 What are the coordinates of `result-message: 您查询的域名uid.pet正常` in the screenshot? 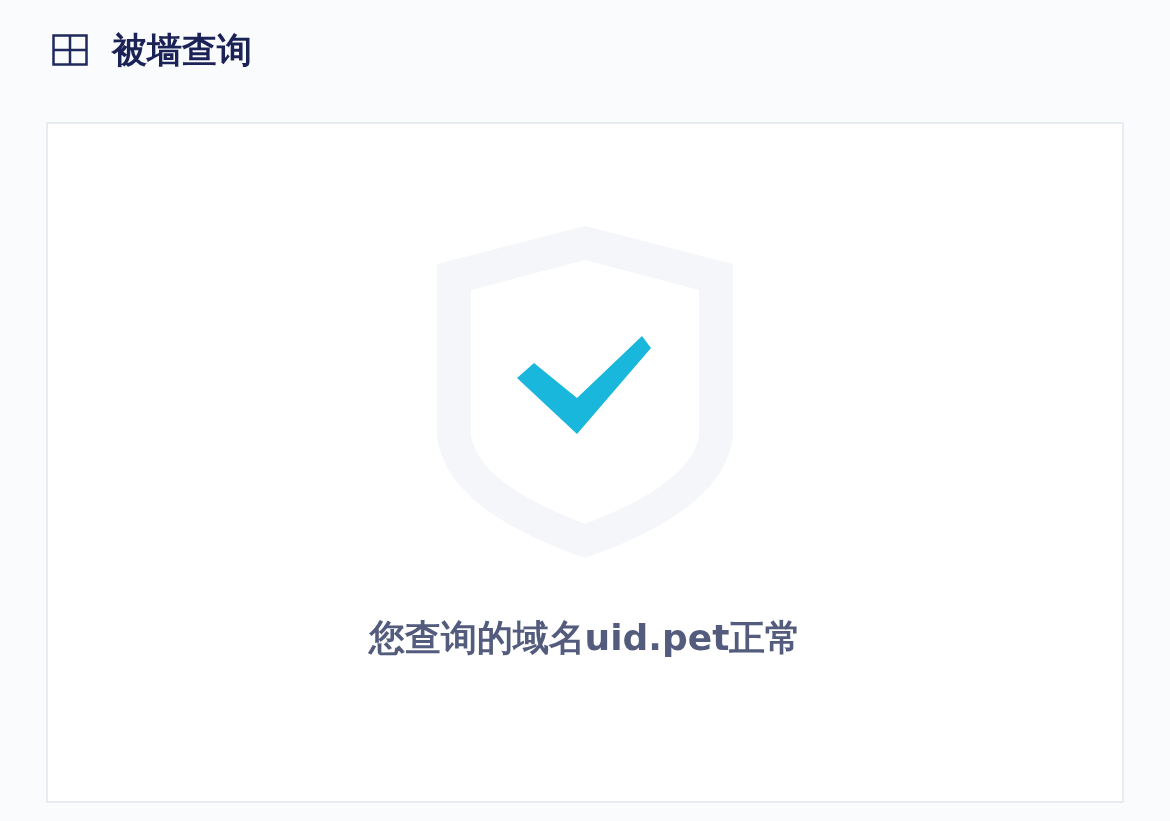 It's located at (585, 638).